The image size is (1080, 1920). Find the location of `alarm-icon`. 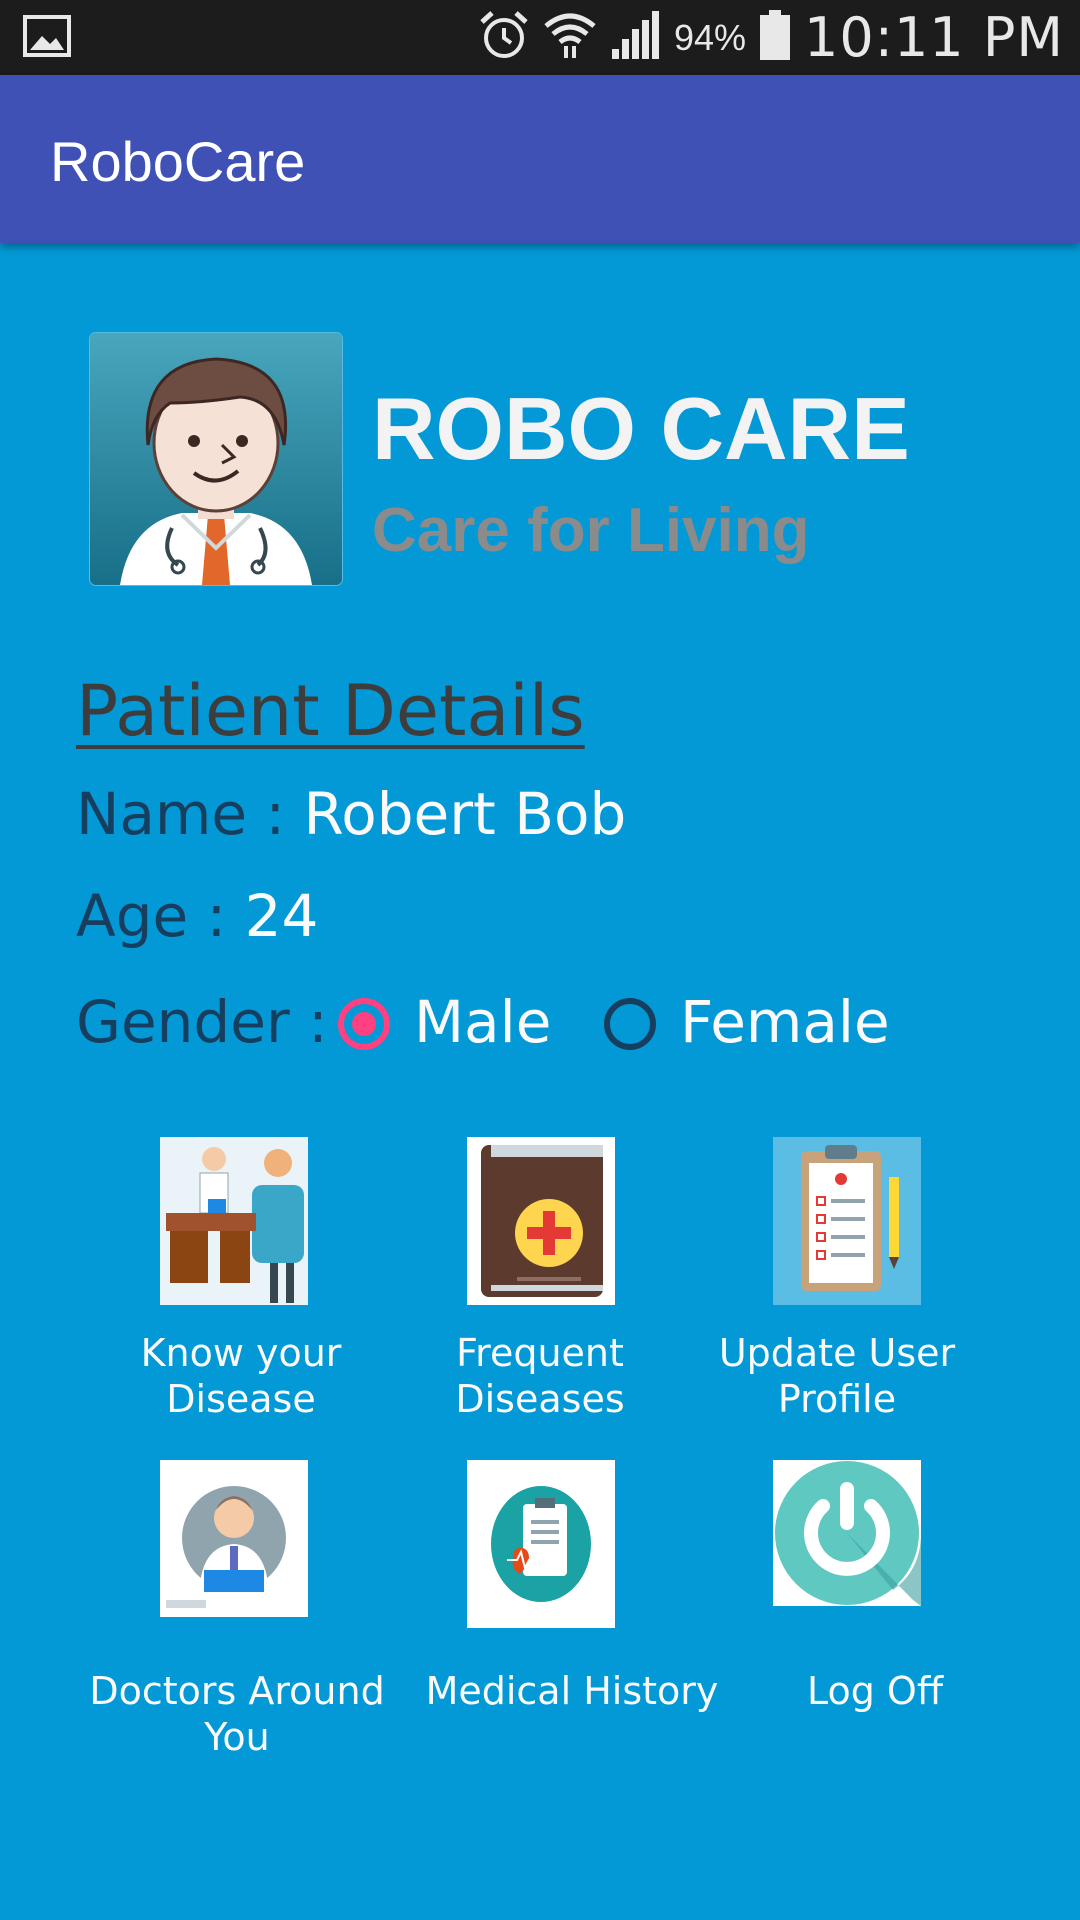

alarm-icon is located at coordinates (504, 37).